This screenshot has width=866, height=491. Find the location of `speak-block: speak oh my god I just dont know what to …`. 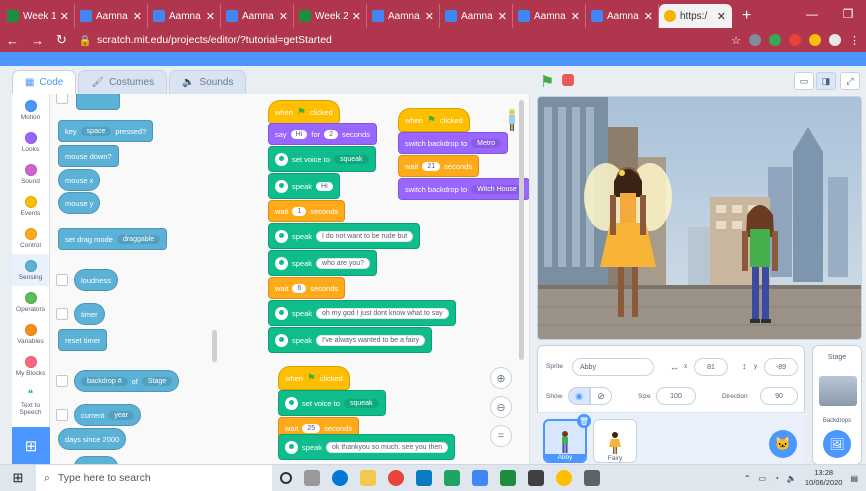

speak-block: speak oh my god I just dont know what to … is located at coordinates (362, 313).